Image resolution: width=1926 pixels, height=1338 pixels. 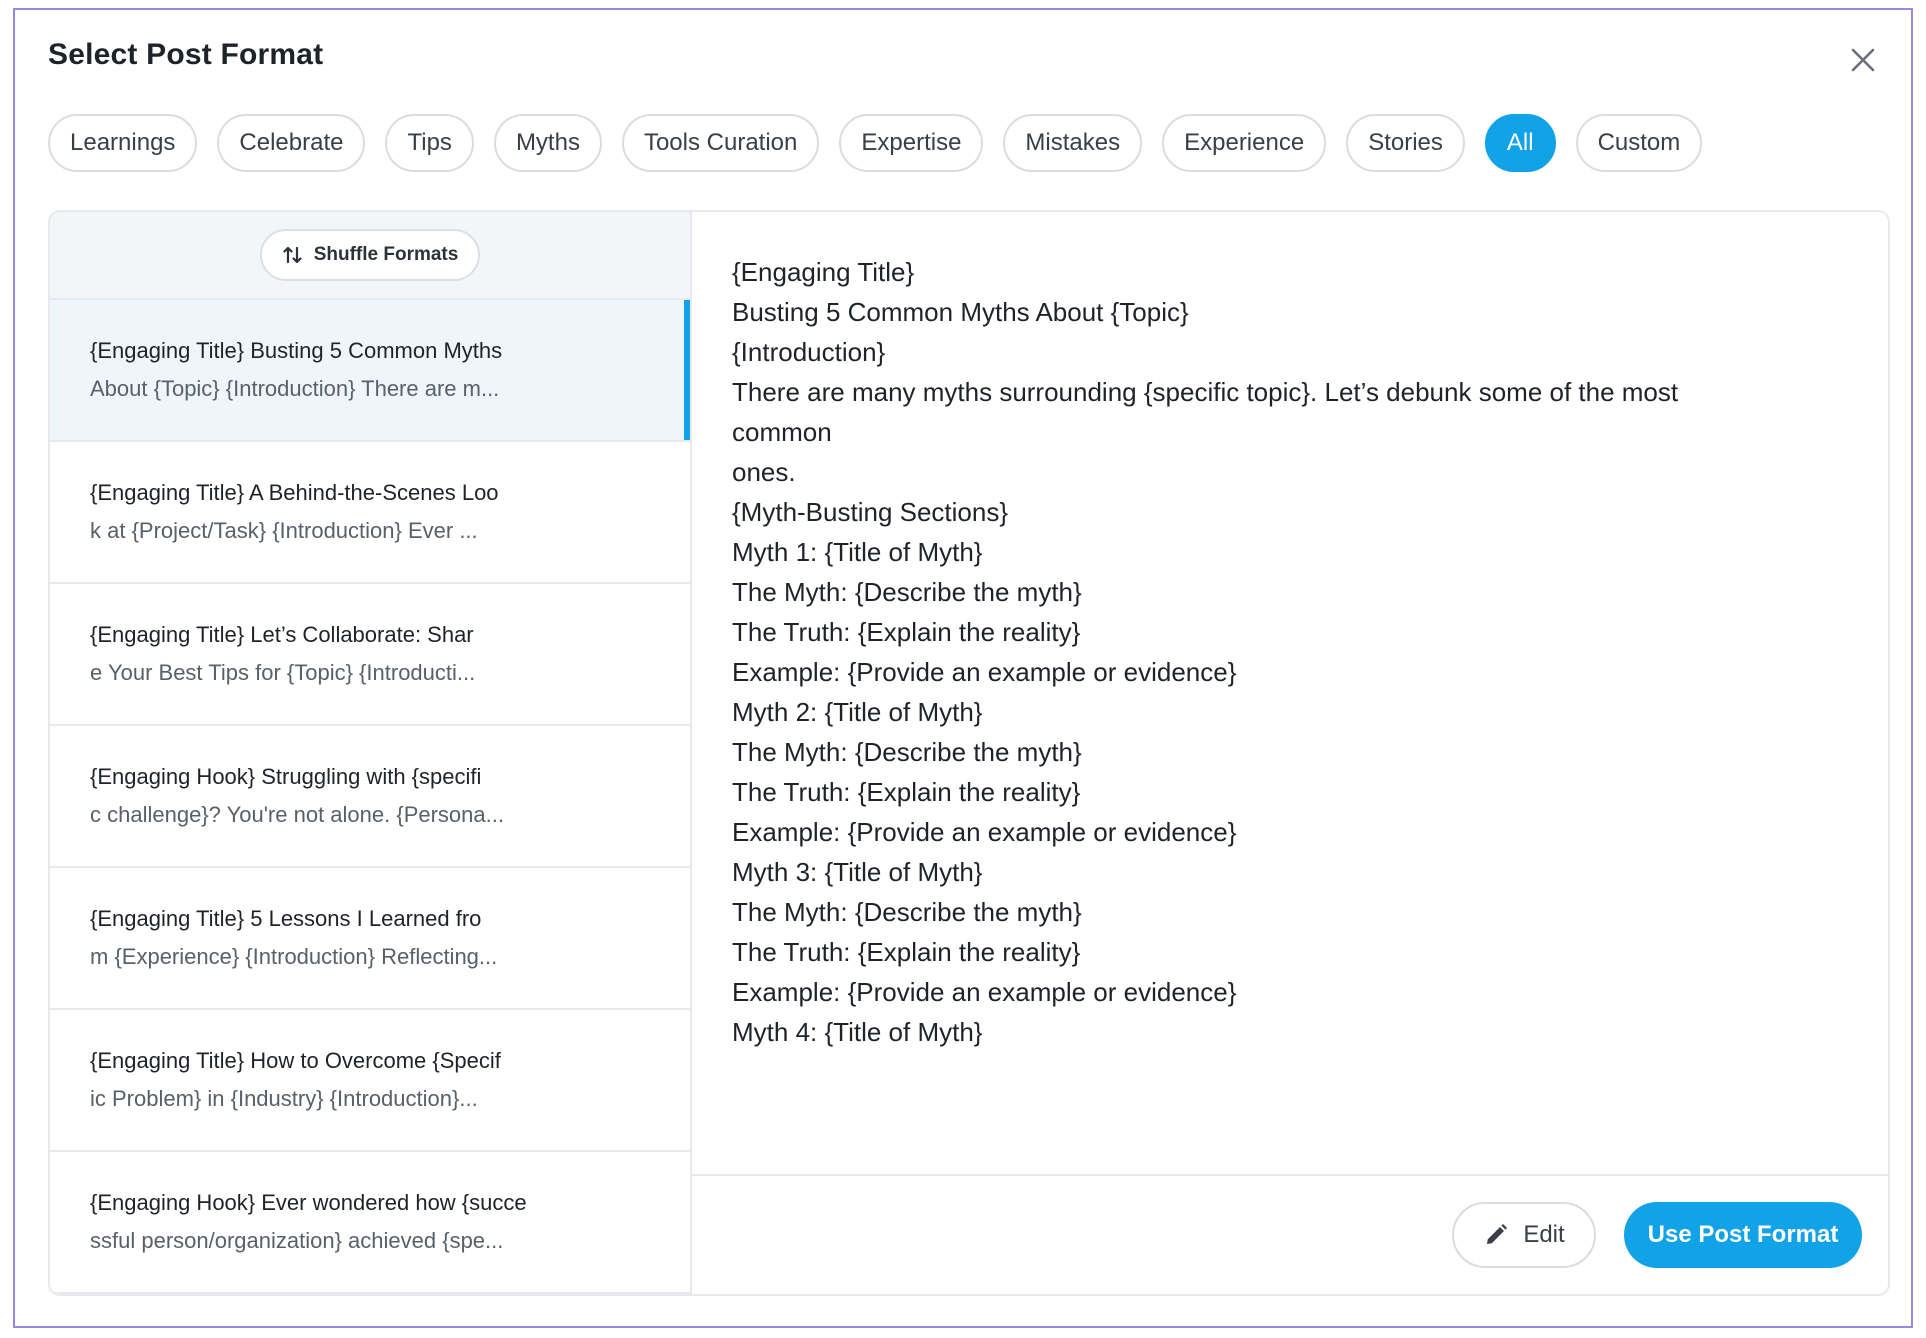 What do you see at coordinates (308, 1202) in the screenshot?
I see `format-item-title: {Engaging Hook} Ever wondered how {succe` at bounding box center [308, 1202].